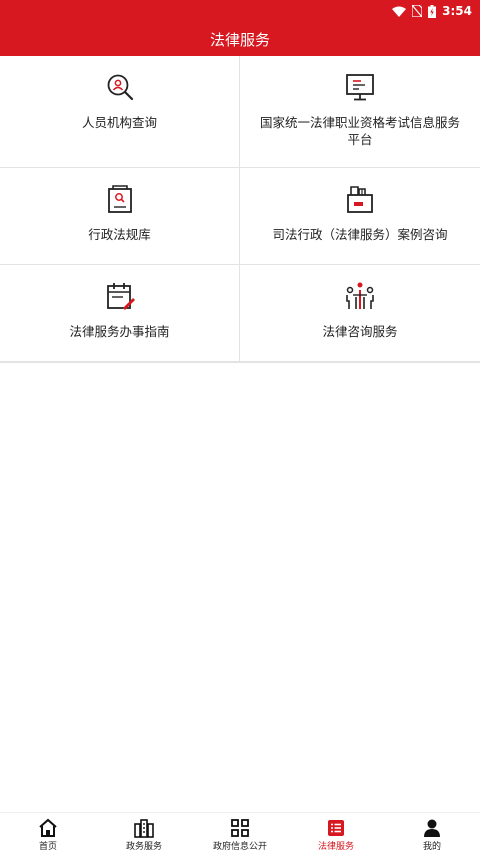 This screenshot has width=480, height=853. I want to click on service-item-service-guide: 法律服务办事指南, so click(120, 313).